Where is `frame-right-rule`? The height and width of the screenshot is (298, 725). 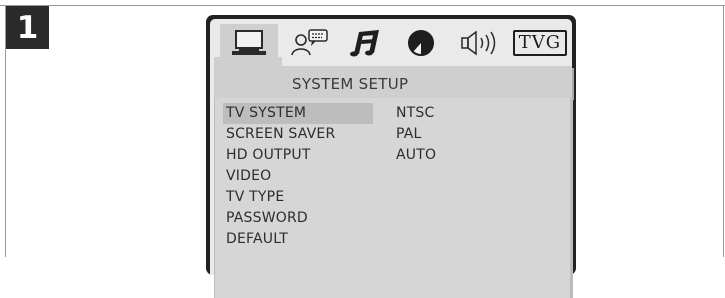
frame-right-rule is located at coordinates (723, 131).